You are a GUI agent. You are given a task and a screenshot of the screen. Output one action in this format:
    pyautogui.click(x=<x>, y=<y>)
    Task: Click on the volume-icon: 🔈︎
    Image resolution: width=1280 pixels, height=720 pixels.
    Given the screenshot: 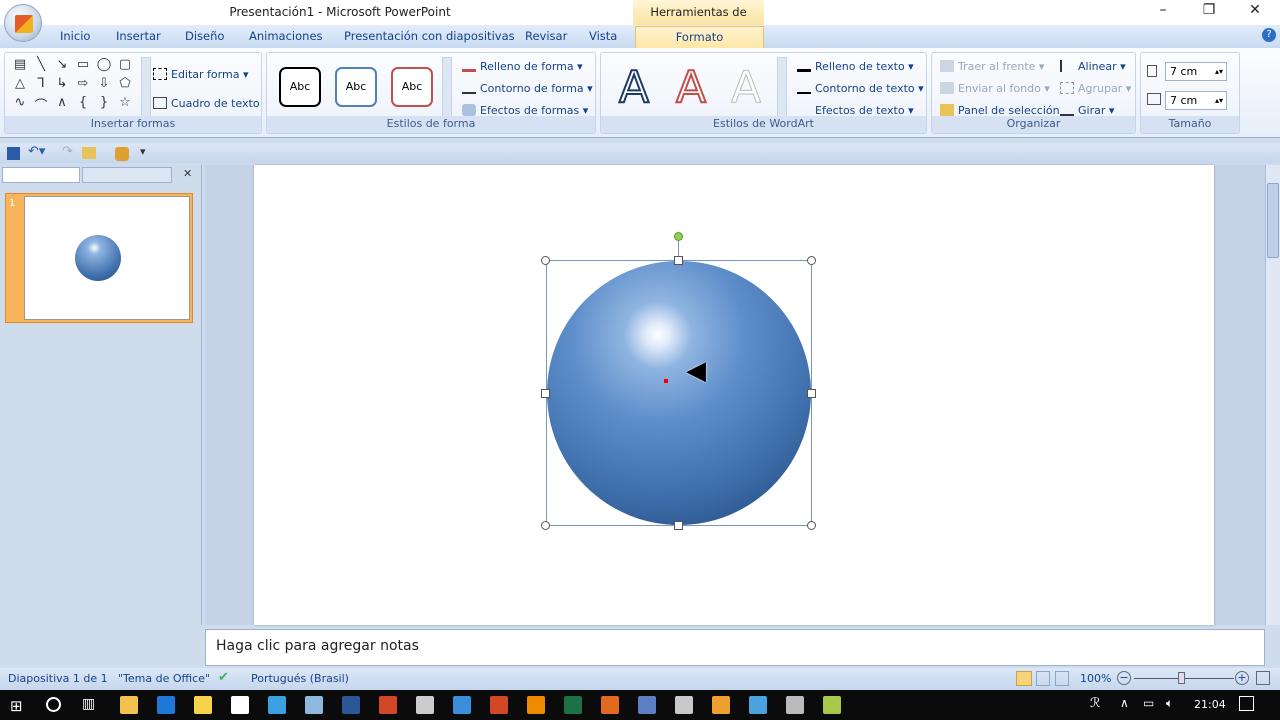 What is the action you would take?
    pyautogui.click(x=1169, y=703)
    